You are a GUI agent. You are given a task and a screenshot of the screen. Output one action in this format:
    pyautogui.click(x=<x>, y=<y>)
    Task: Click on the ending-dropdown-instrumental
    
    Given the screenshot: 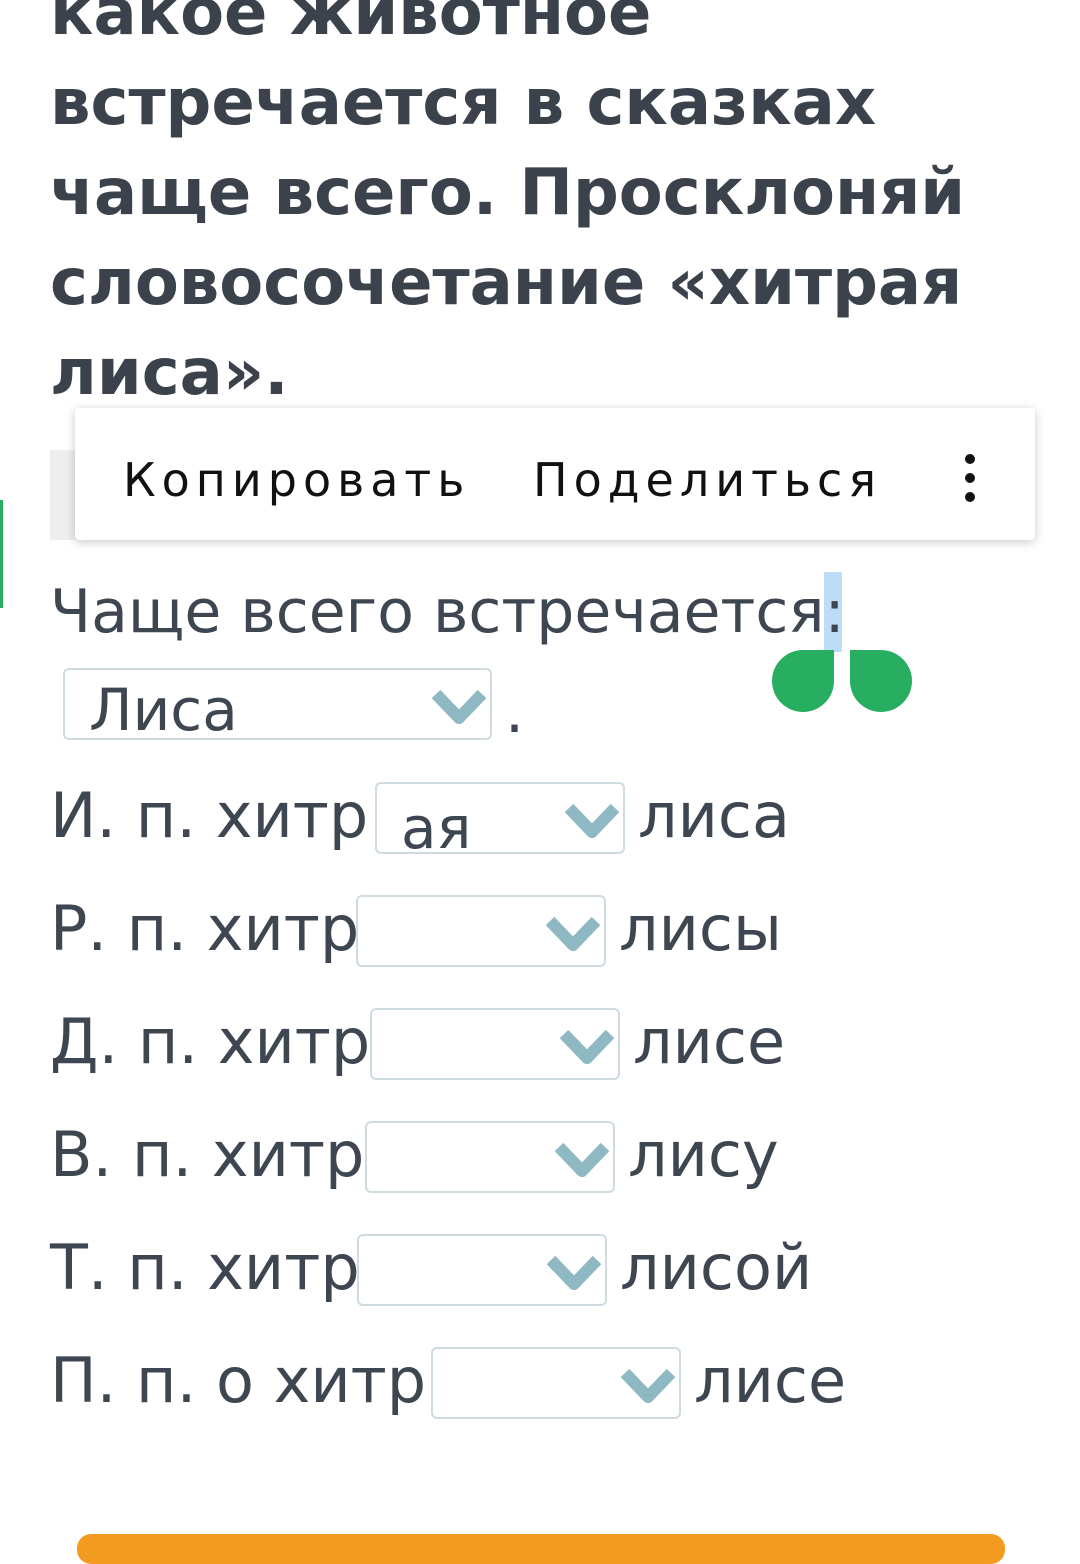 What is the action you would take?
    pyautogui.click(x=482, y=1270)
    